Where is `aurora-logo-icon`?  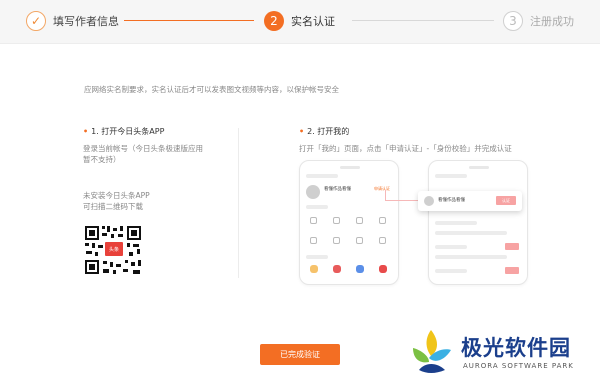
aurora-logo-icon is located at coordinates (432, 351).